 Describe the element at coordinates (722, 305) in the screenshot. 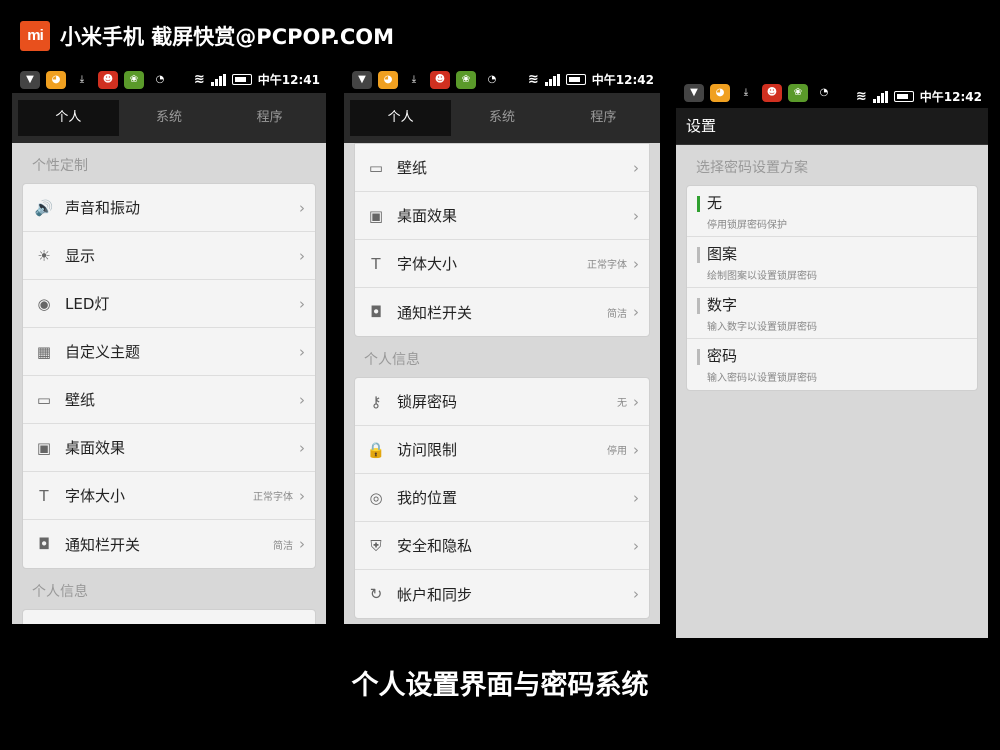

I see `option-title: 数字` at that location.